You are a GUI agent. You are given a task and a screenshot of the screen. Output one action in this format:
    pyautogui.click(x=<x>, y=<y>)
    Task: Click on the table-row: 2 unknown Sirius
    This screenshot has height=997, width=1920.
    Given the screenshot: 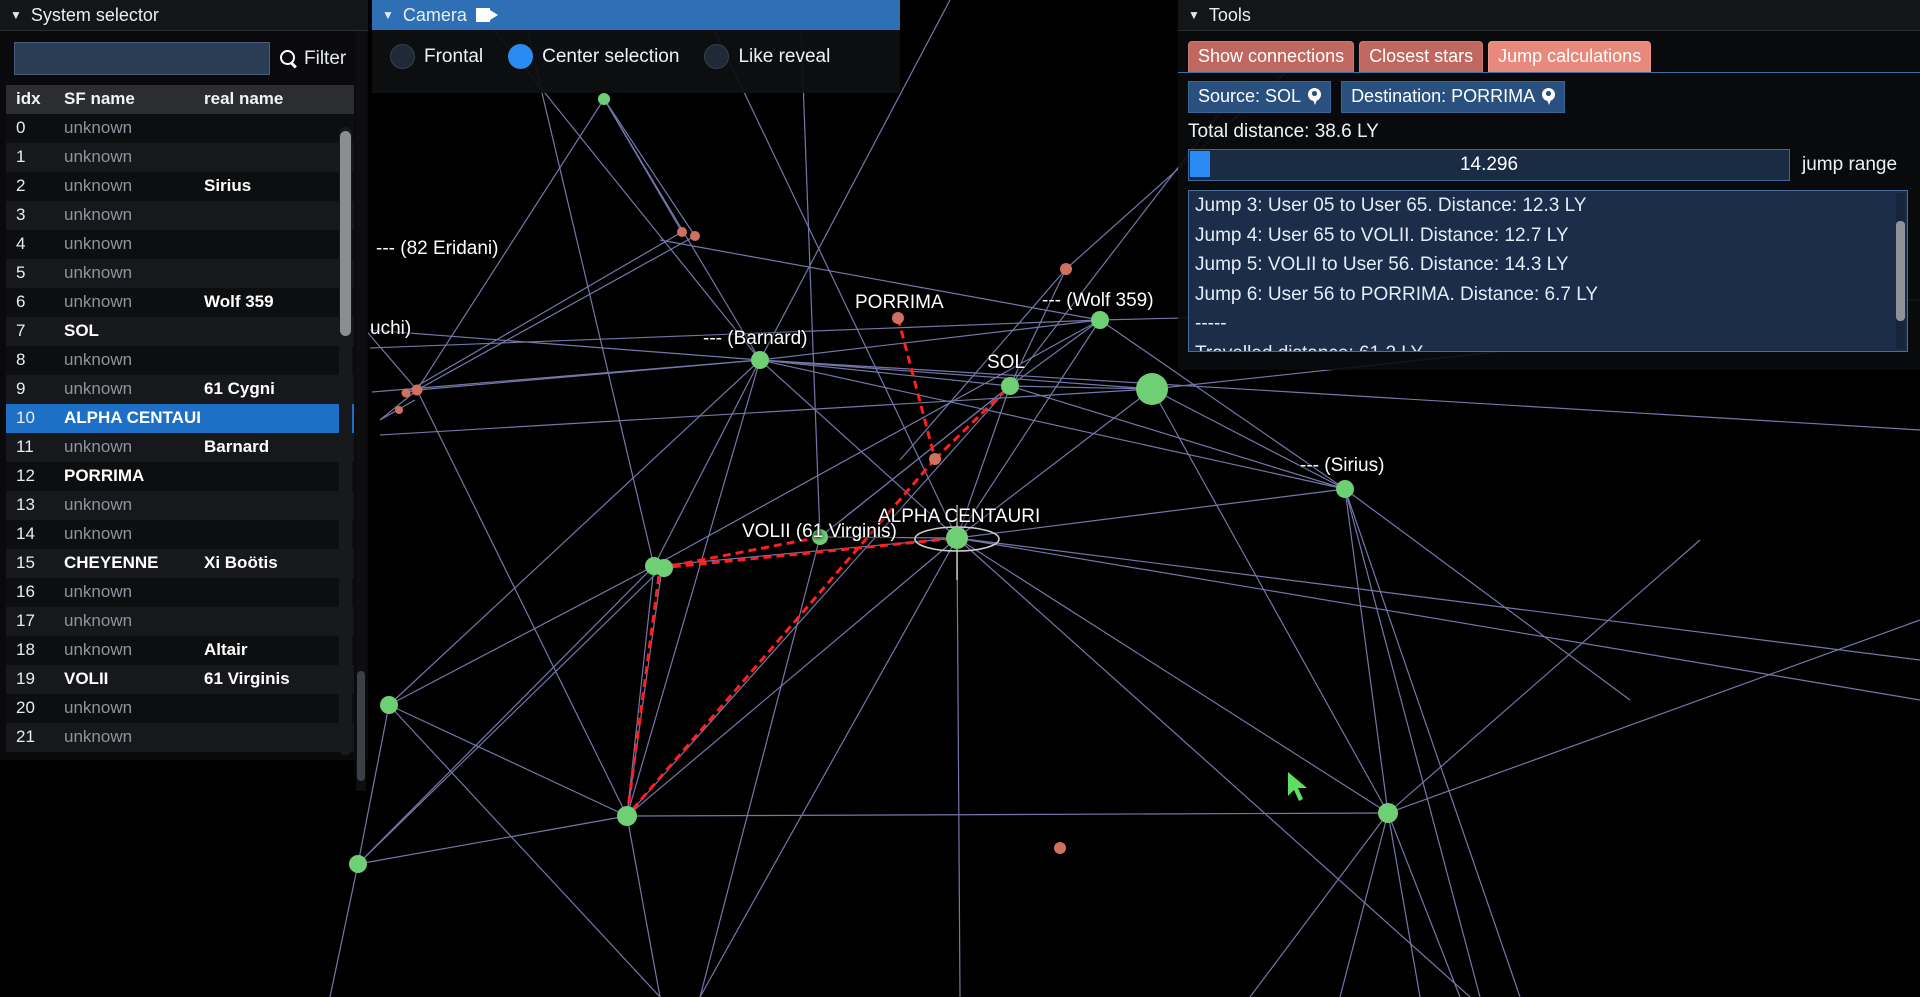 What is the action you would take?
    pyautogui.click(x=180, y=186)
    